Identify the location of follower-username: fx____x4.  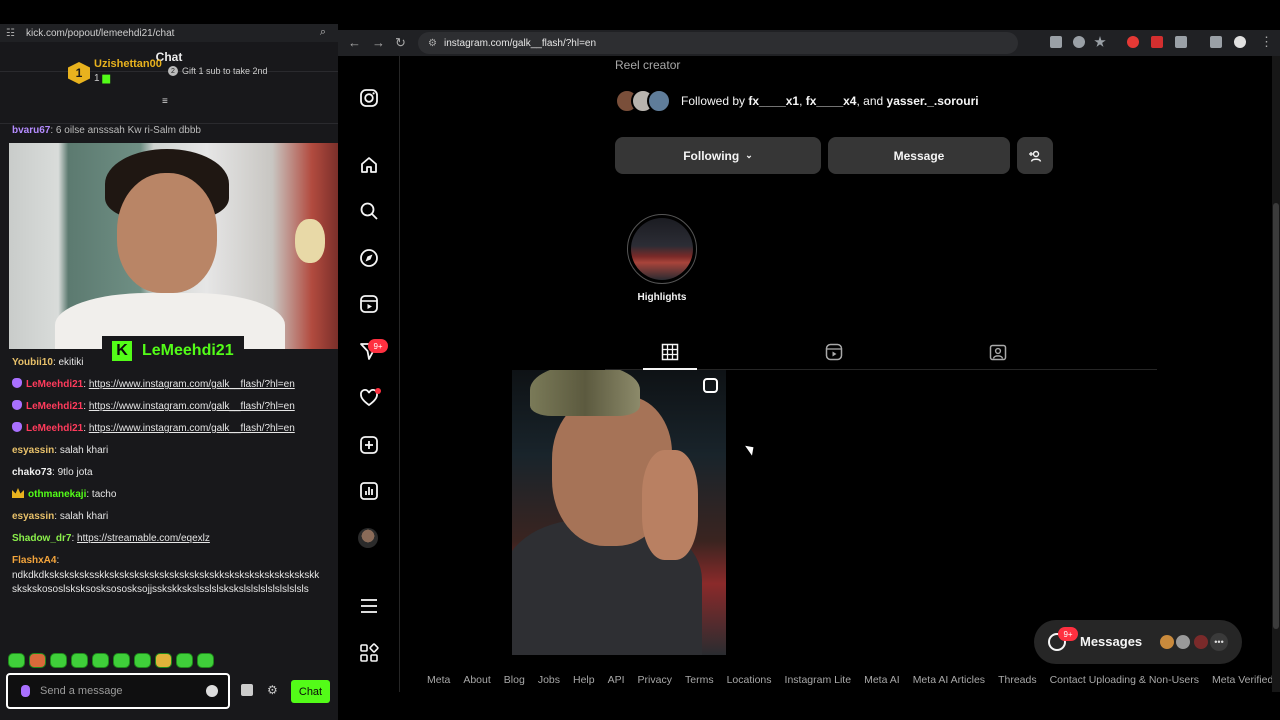
(831, 101).